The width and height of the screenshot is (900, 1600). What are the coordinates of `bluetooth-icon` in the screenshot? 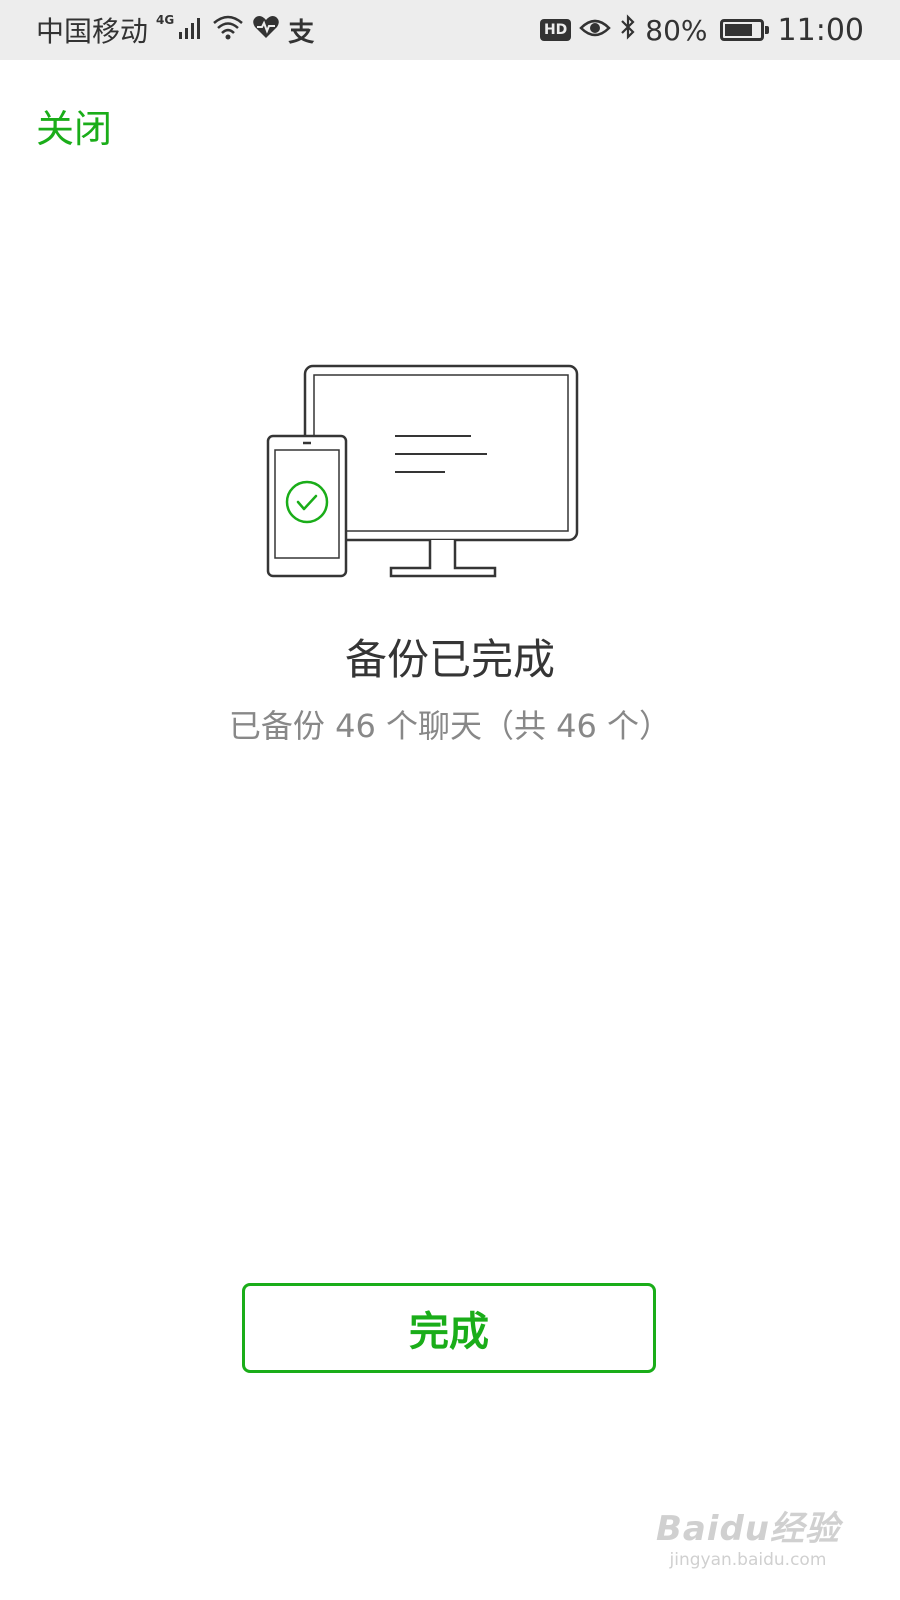 It's located at (628, 30).